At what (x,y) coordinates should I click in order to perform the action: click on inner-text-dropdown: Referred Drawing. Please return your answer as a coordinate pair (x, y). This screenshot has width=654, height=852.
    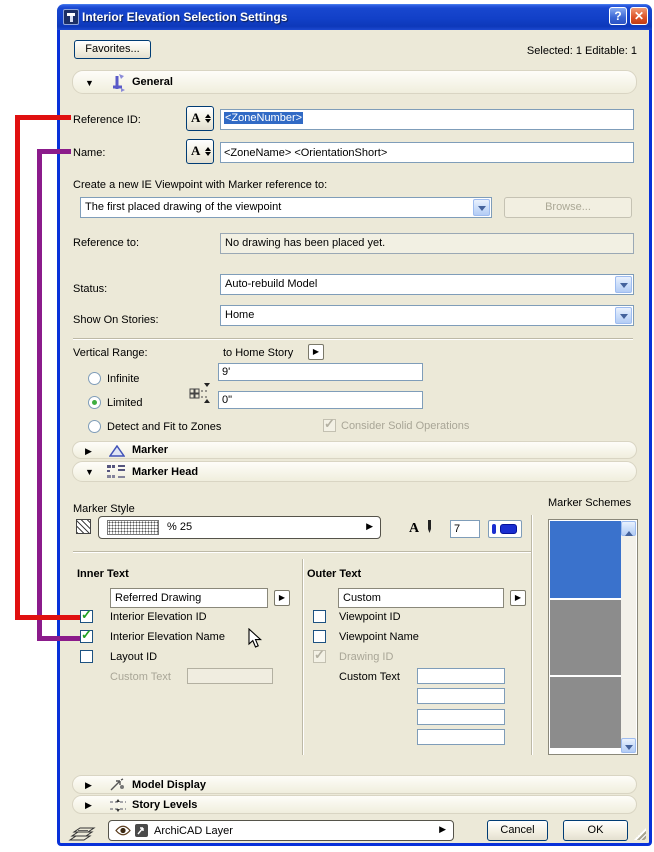
    Looking at the image, I should click on (189, 598).